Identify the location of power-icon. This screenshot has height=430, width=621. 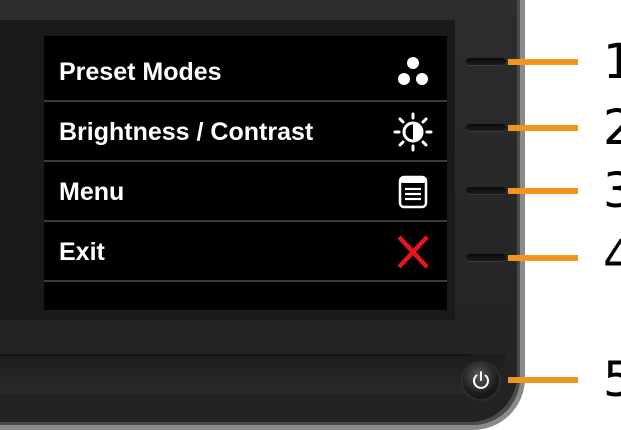
(481, 380).